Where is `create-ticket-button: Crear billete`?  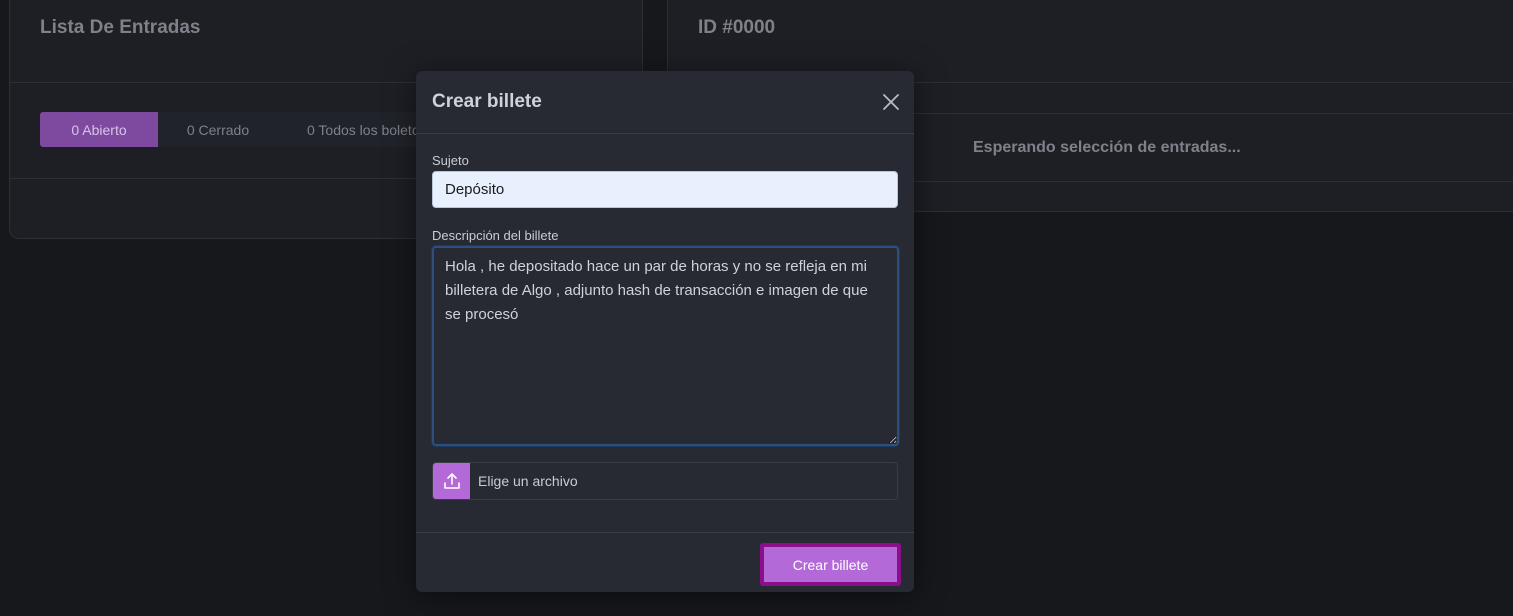 create-ticket-button: Crear billete is located at coordinates (830, 564).